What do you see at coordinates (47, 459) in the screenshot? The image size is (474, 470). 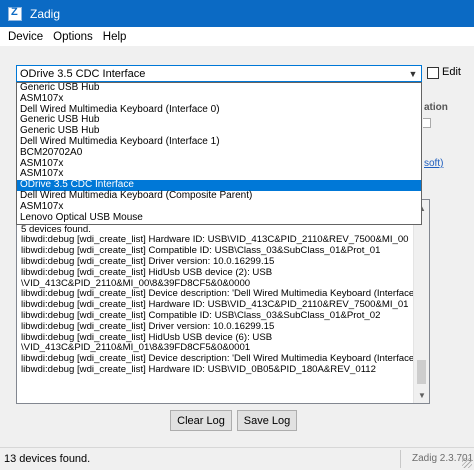 I see `status-message: 13 devices found.` at bounding box center [47, 459].